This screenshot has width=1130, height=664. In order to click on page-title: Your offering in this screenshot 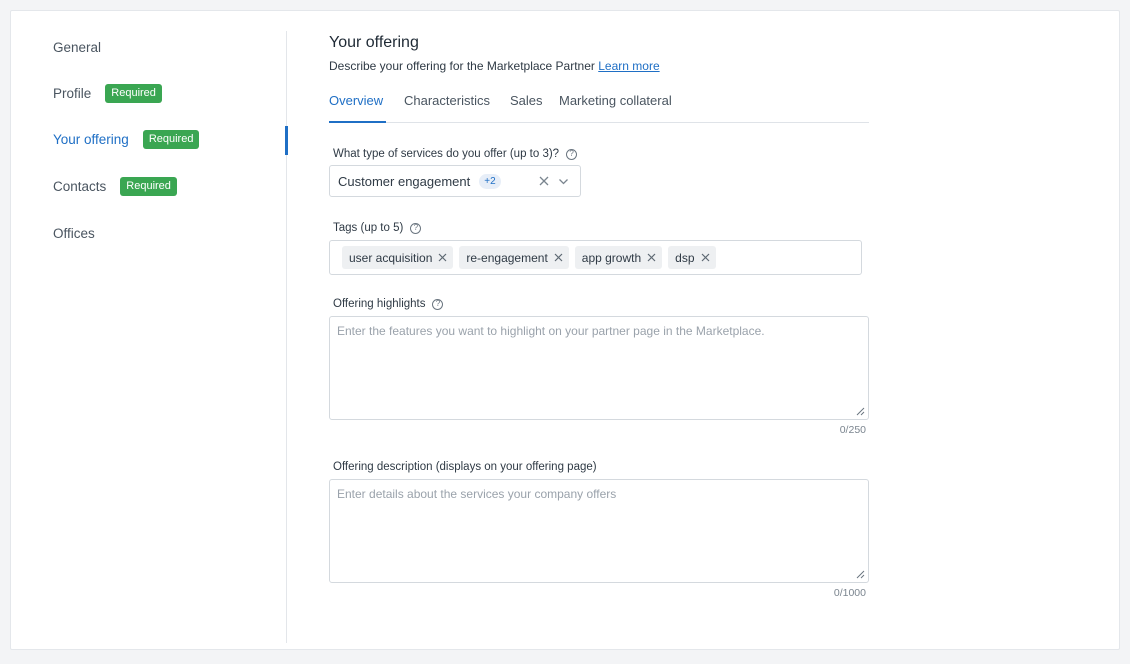, I will do `click(374, 42)`.